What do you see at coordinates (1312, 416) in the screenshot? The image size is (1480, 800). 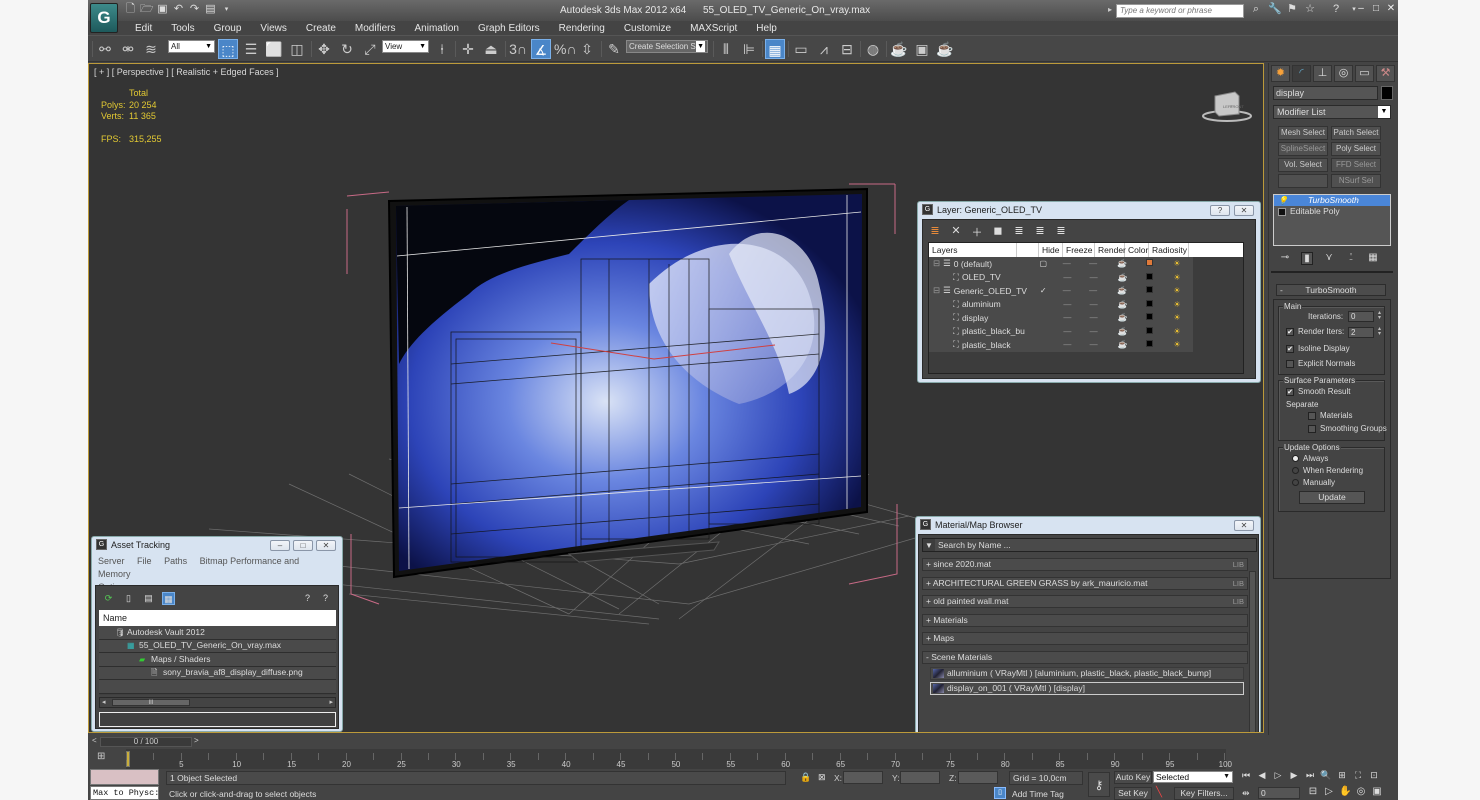 I see `separate-materials-checkbox` at bounding box center [1312, 416].